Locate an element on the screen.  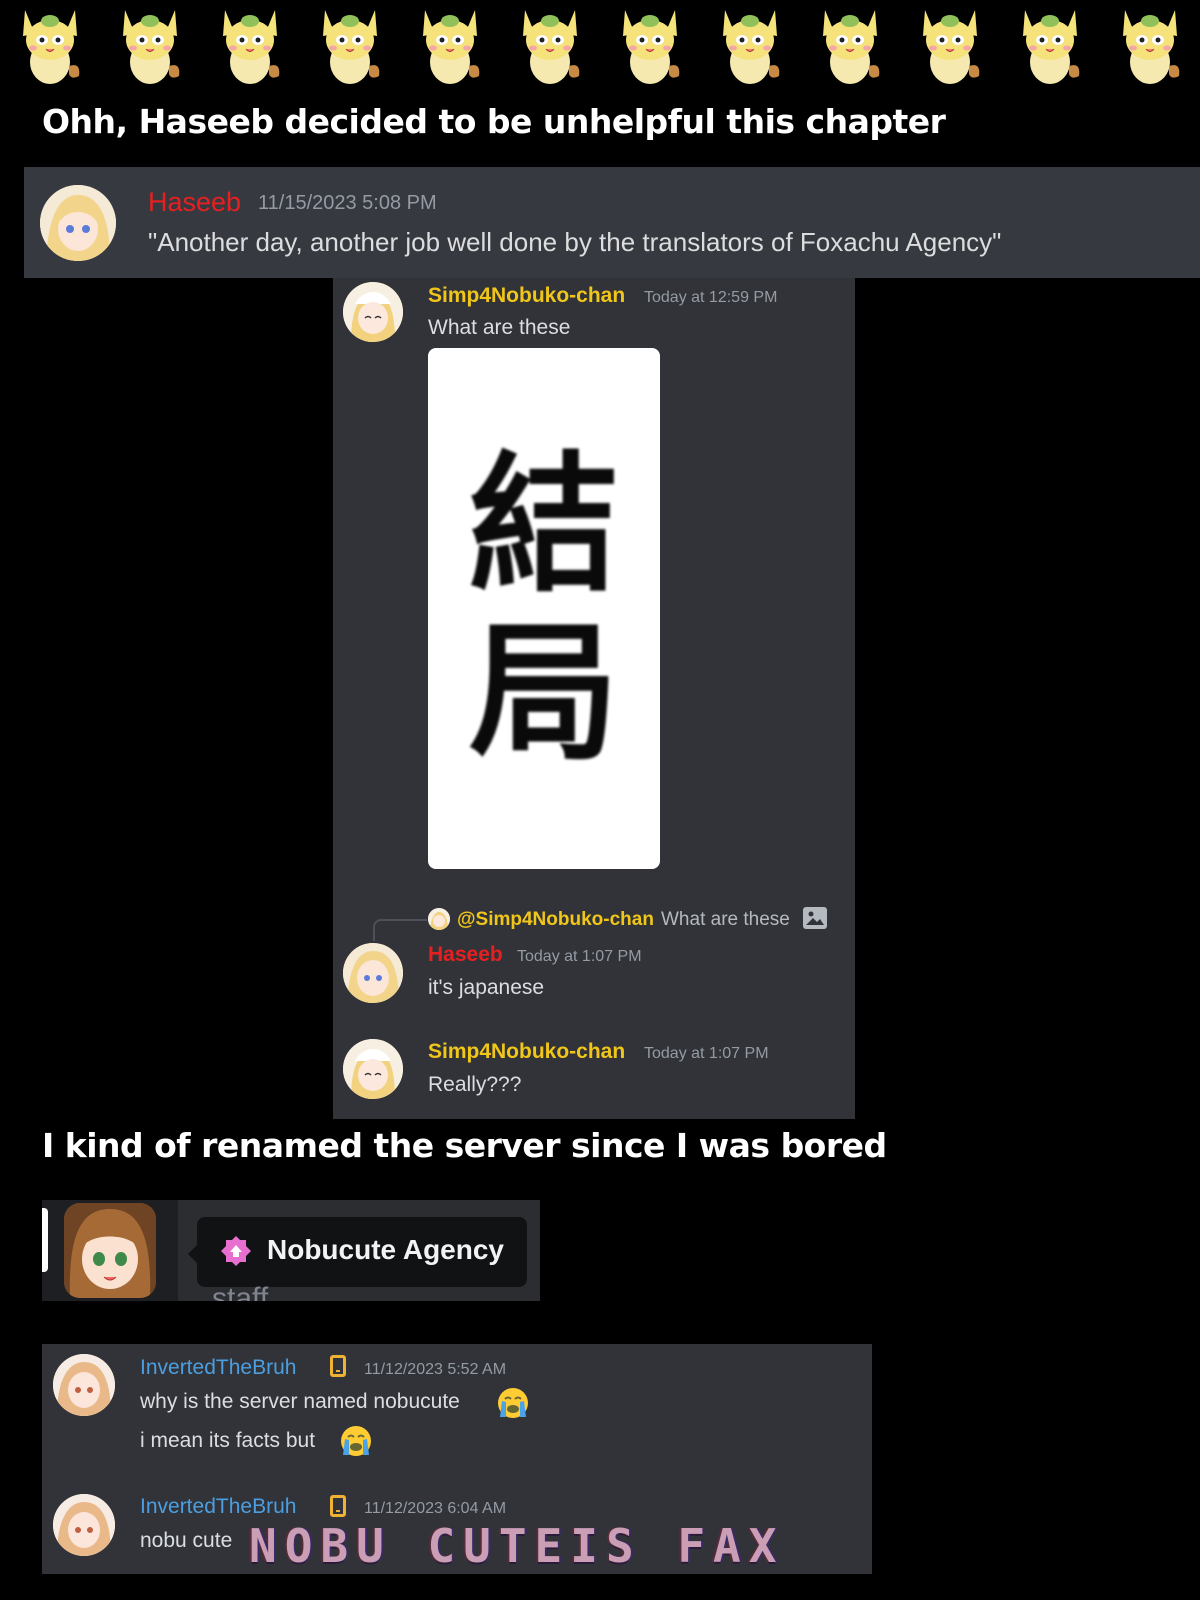
quote-username: Haseeb is located at coordinates (194, 202).